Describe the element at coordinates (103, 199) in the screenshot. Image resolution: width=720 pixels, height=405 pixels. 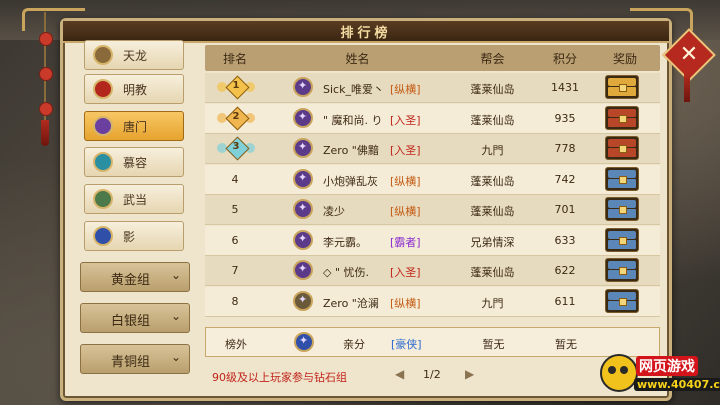
I see `wudang-emblem-icon` at that location.